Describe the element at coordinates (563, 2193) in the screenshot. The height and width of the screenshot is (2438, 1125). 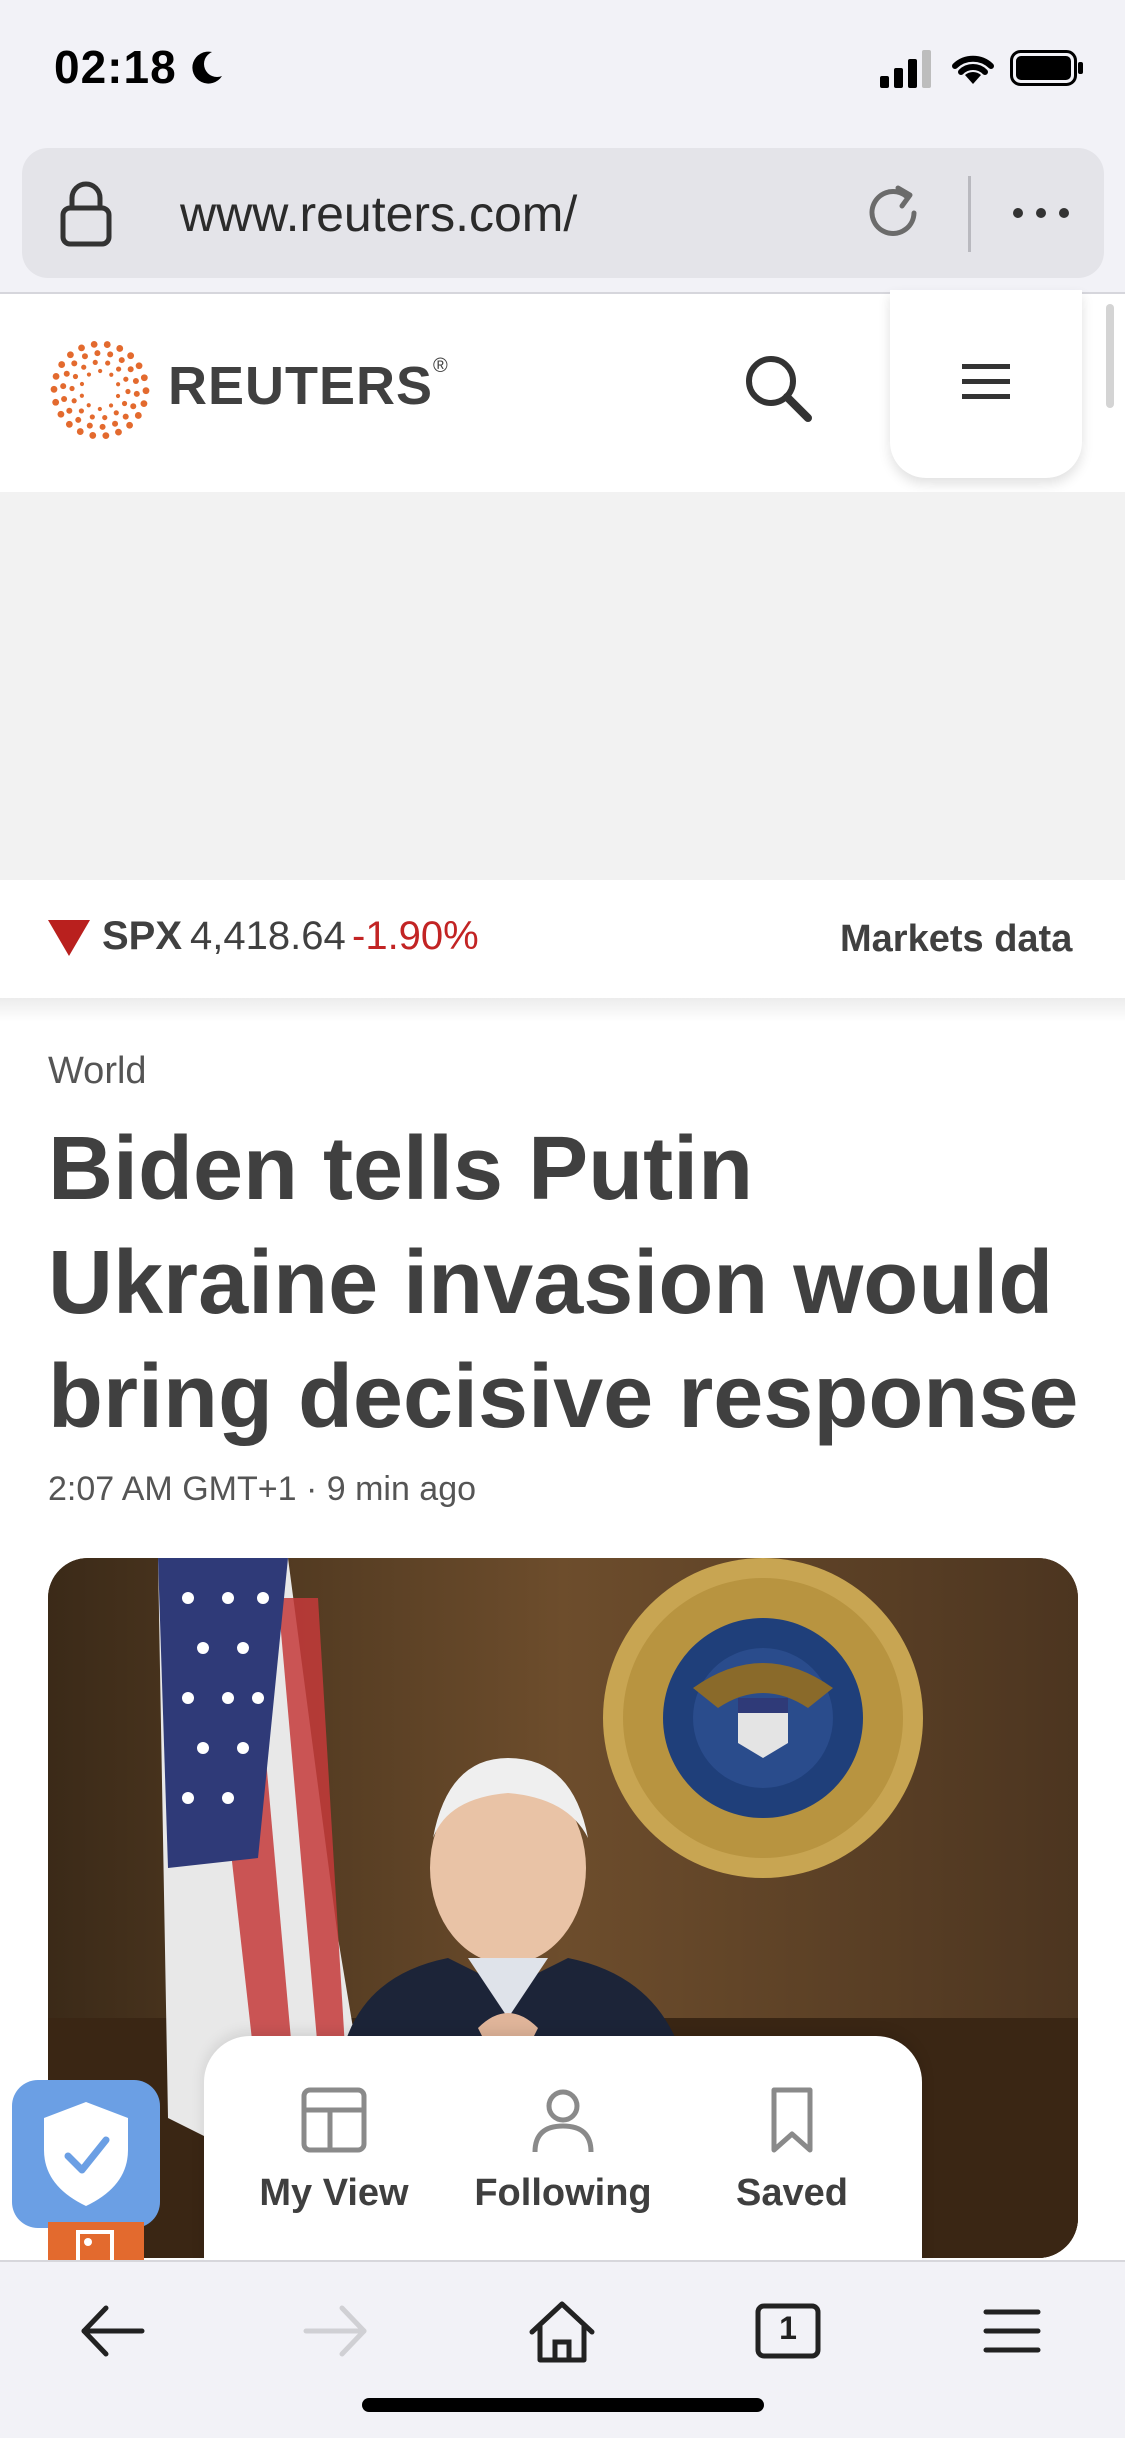
I see `nav-following-label: Following` at that location.